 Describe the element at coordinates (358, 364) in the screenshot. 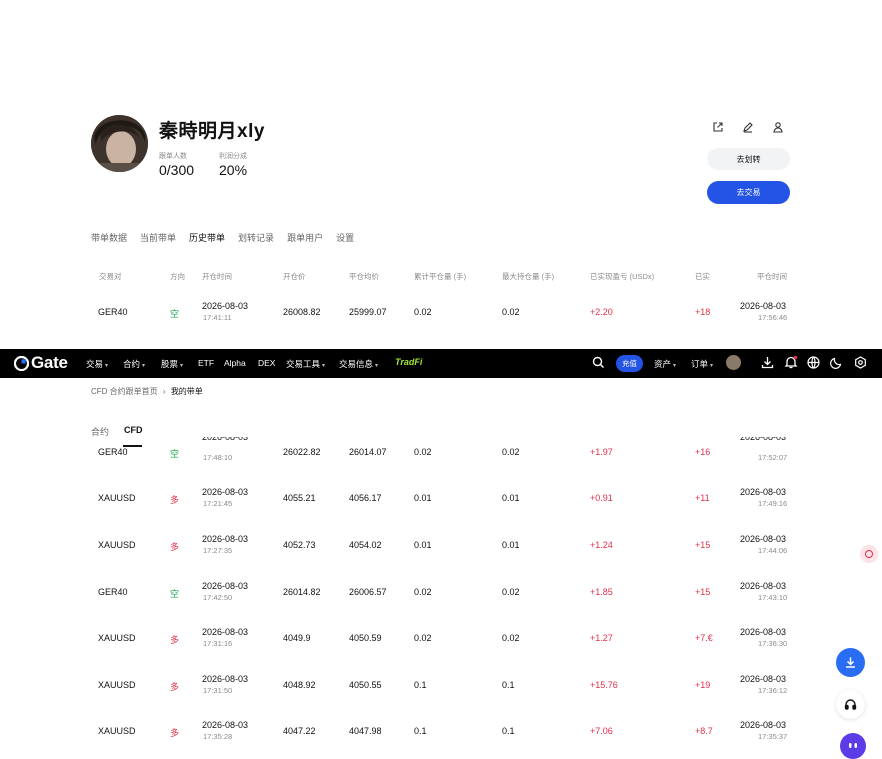

I see `nav-trading-info: 交易信息 ▾` at that location.